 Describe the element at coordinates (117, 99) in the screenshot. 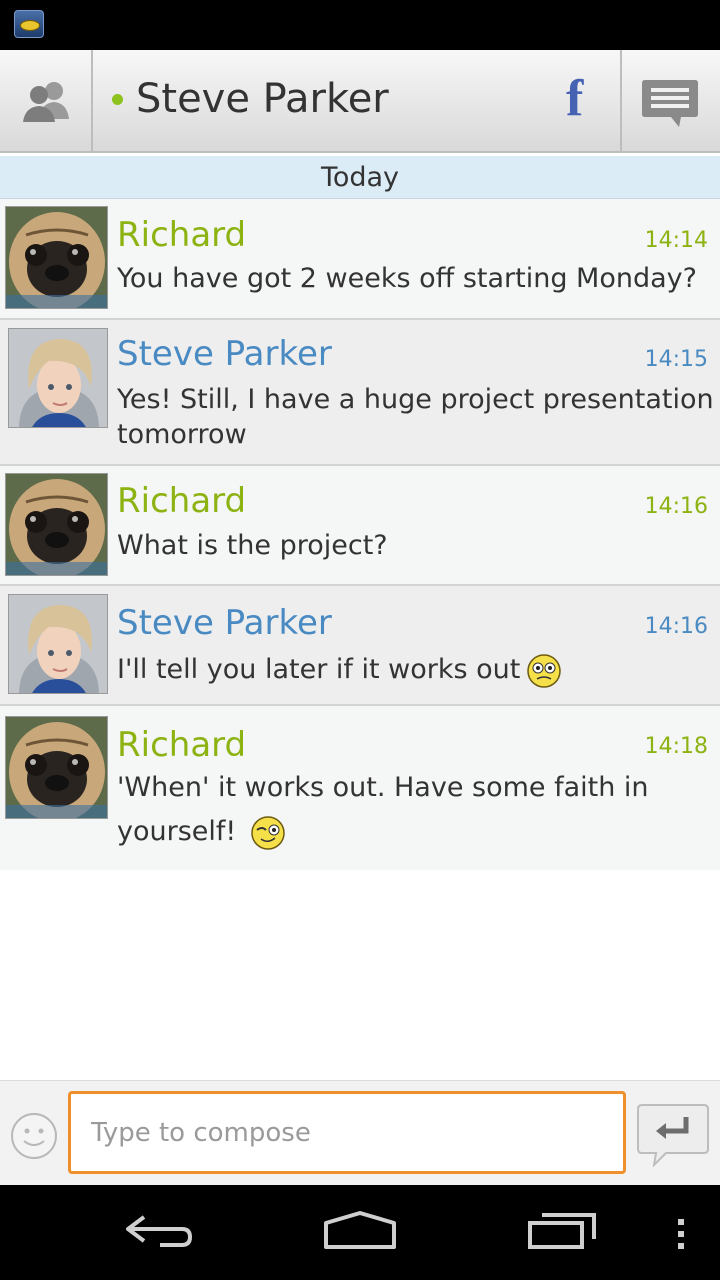

I see `online-status-indicator` at that location.